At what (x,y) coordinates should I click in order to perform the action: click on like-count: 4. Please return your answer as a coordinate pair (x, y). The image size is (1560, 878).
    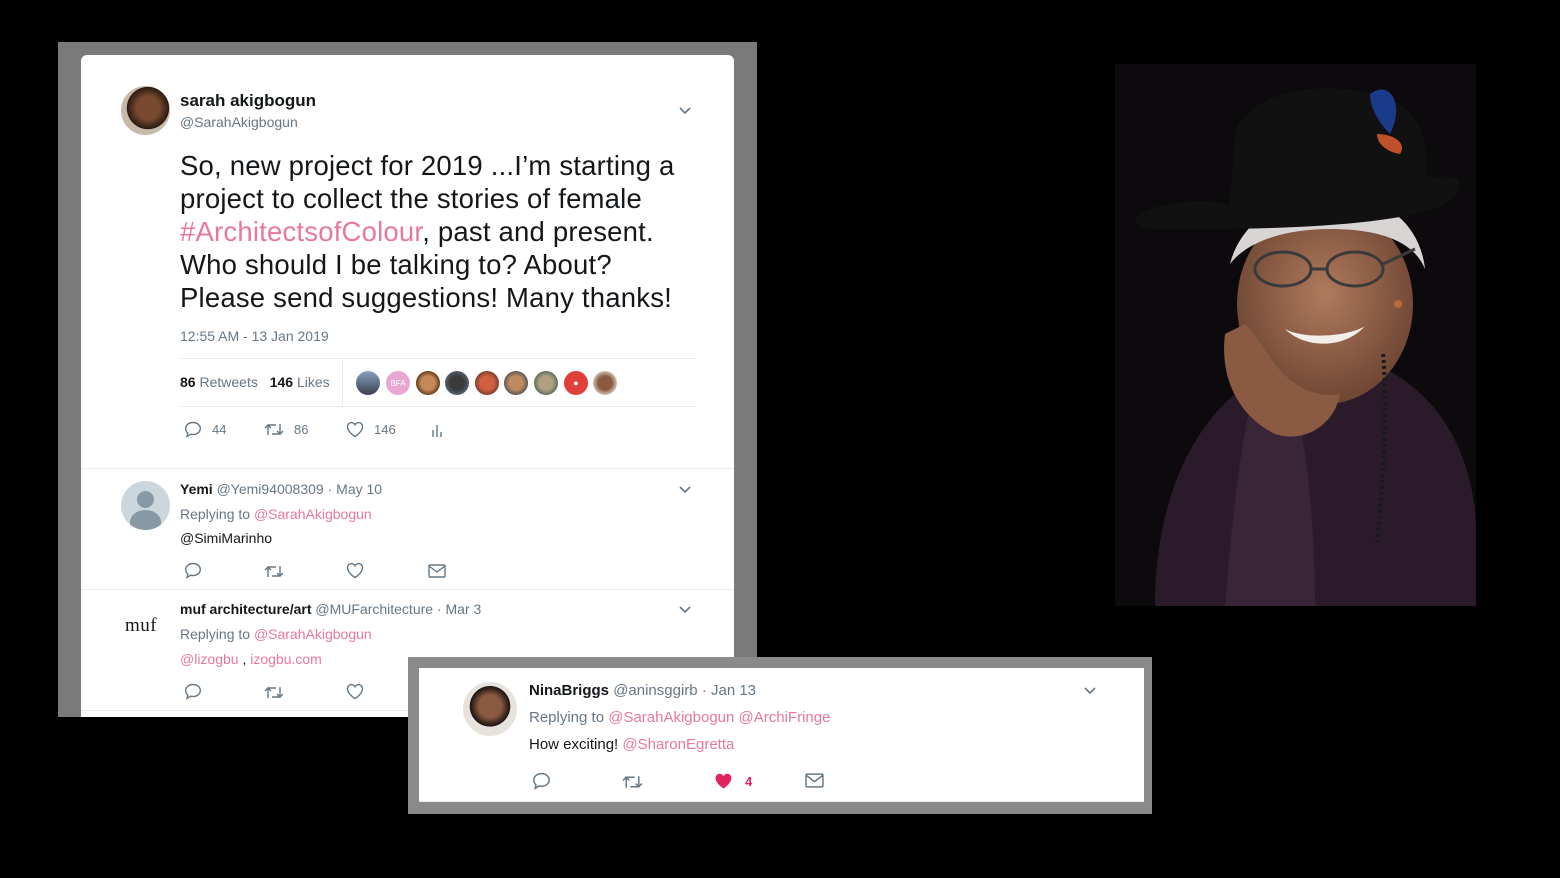
    Looking at the image, I should click on (749, 781).